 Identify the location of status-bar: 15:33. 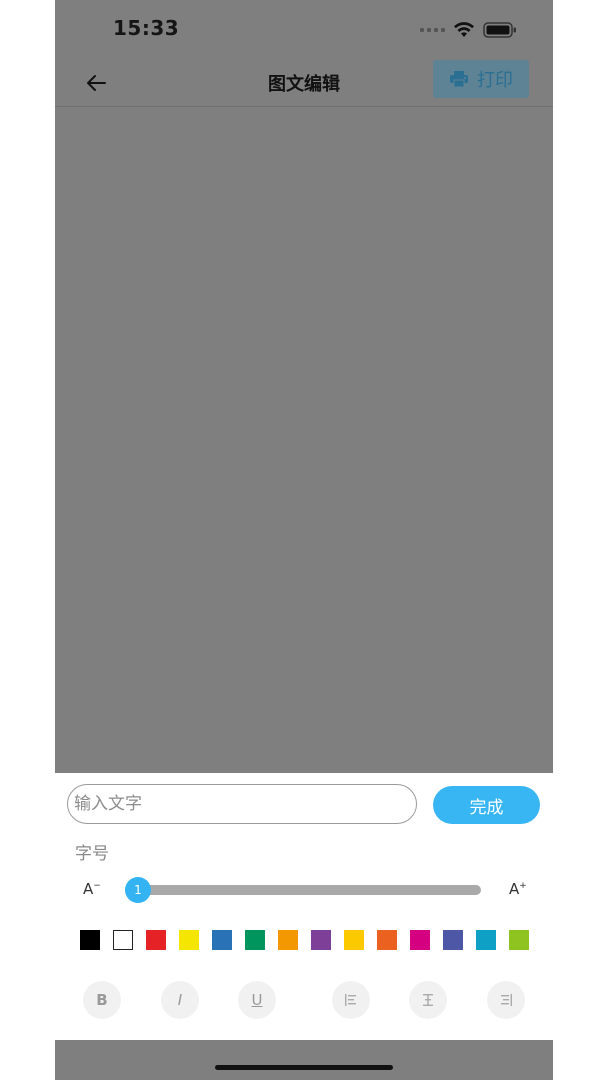
(304, 30).